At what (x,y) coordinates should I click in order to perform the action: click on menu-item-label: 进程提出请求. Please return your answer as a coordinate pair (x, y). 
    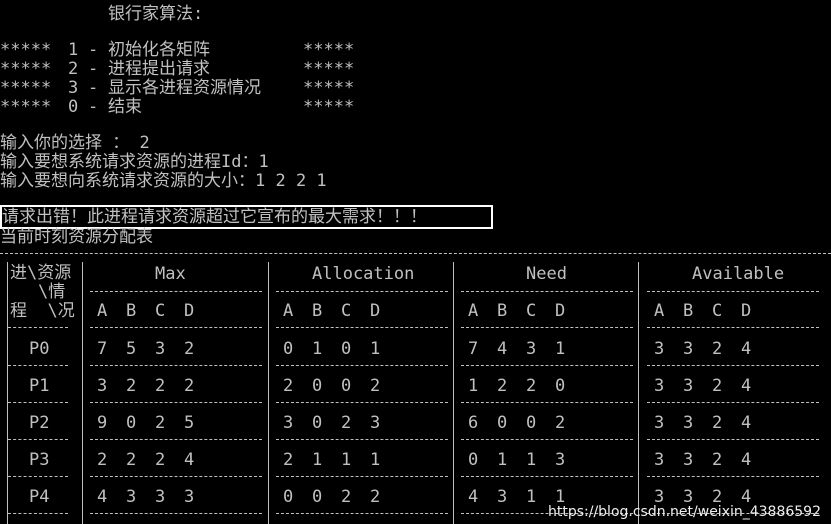
    Looking at the image, I should click on (159, 69).